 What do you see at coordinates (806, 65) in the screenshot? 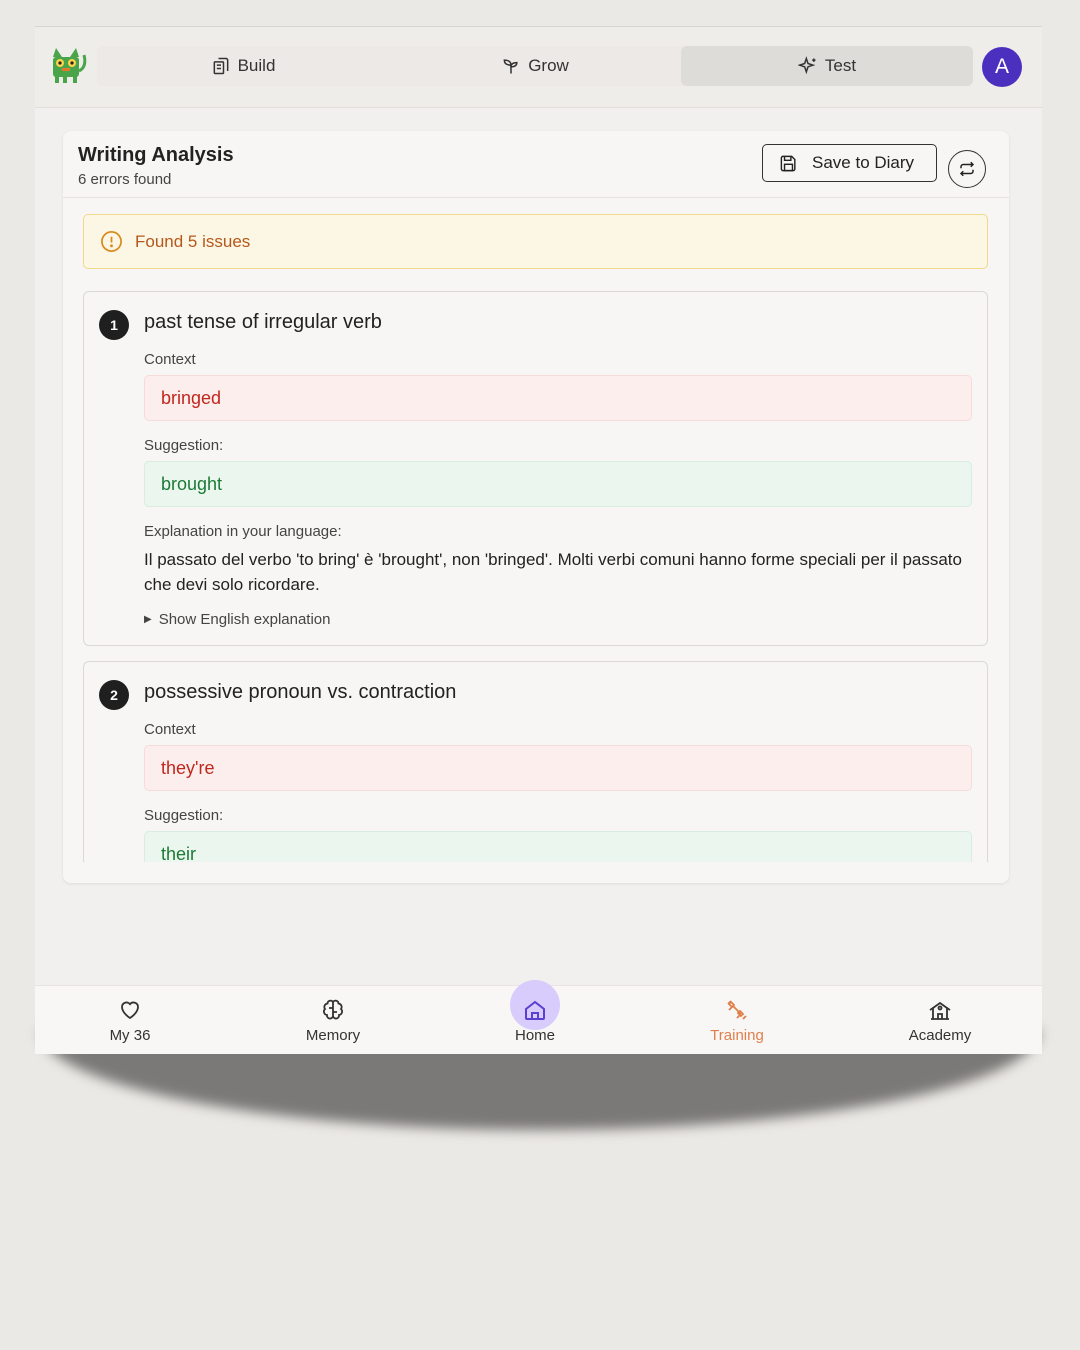
I see `sparkles-icon` at bounding box center [806, 65].